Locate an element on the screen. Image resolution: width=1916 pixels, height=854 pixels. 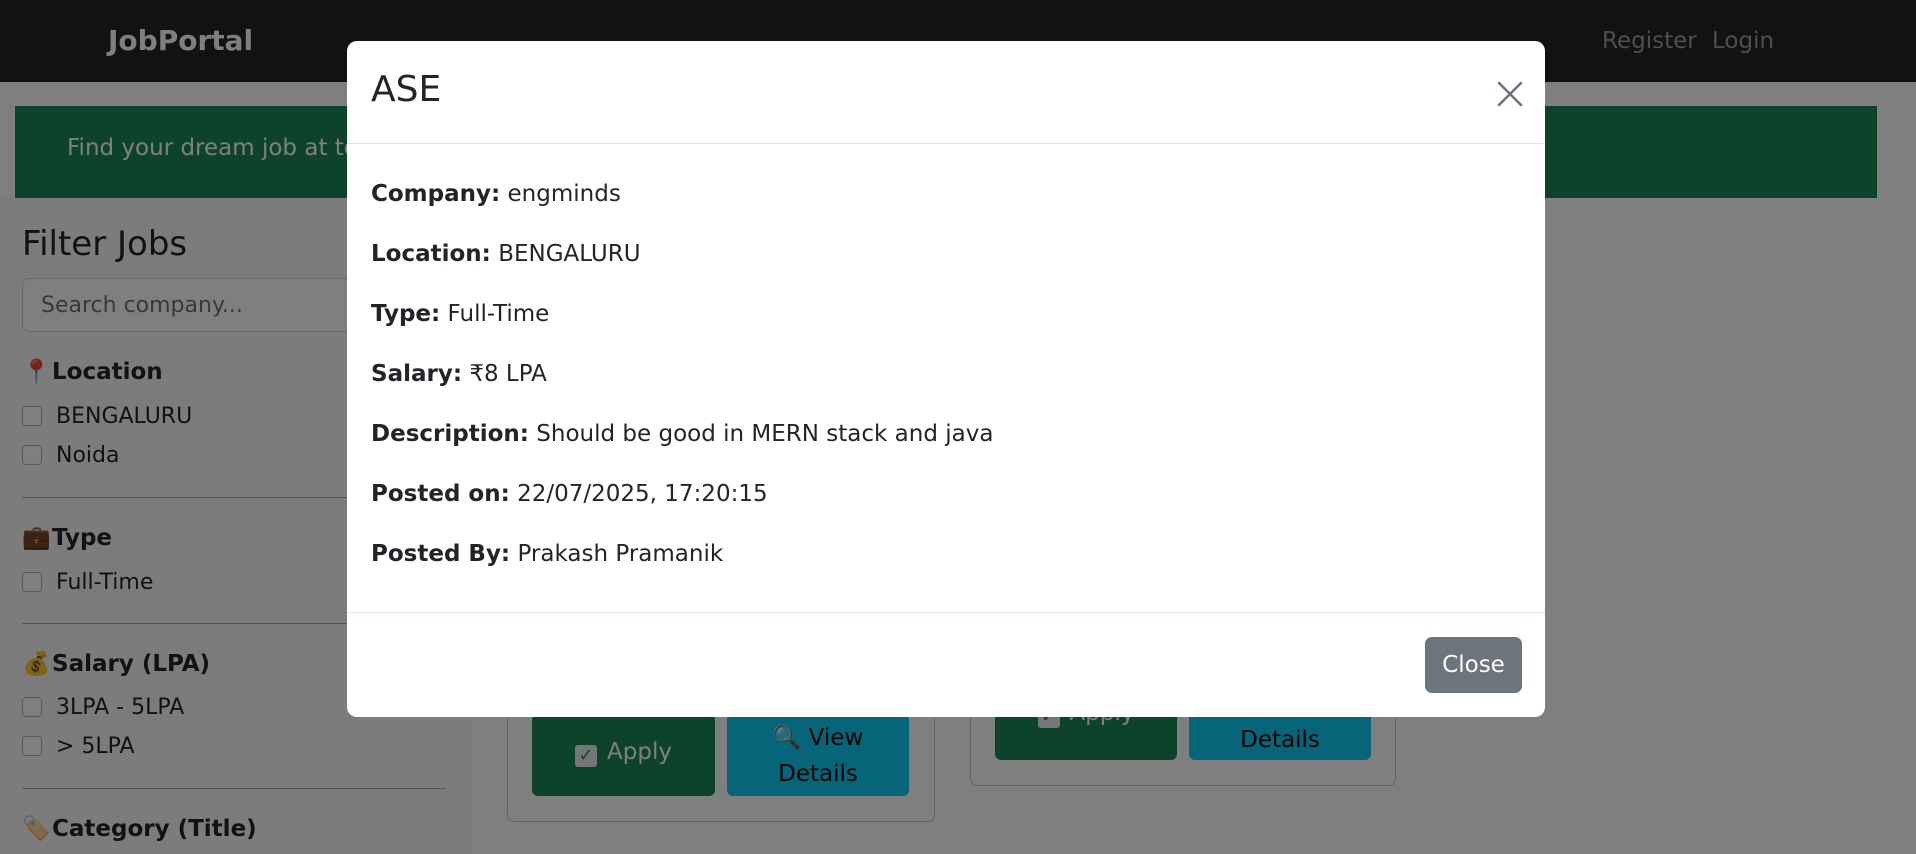
detail-value: Should be good in MERN stack and java is located at coordinates (765, 434).